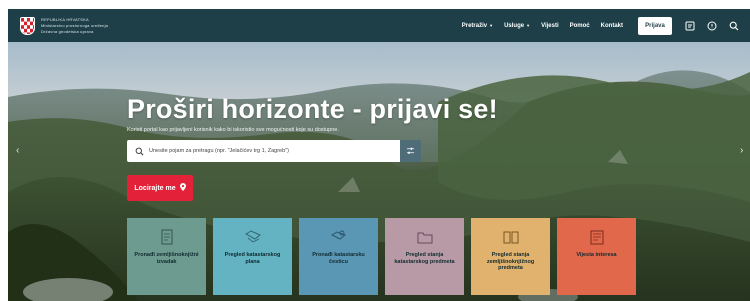  What do you see at coordinates (511, 237) in the screenshot?
I see `book-icon` at bounding box center [511, 237].